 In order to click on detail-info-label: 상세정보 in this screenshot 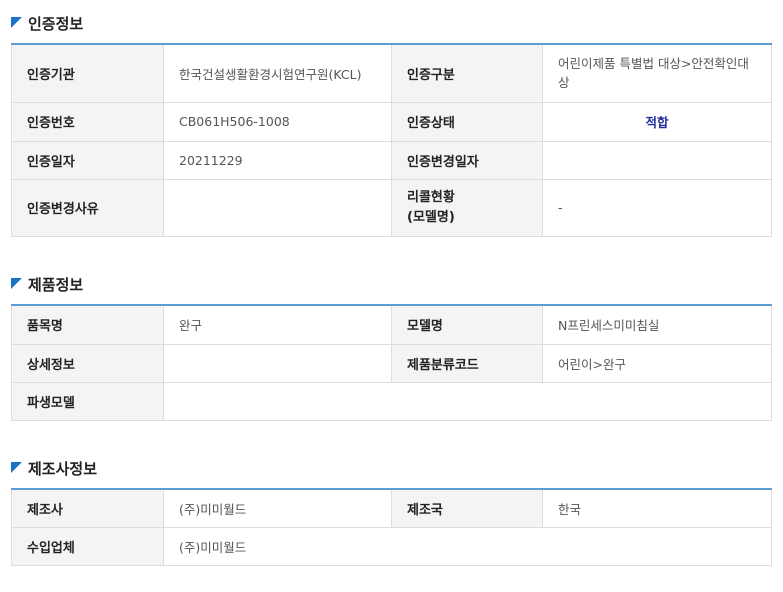, I will do `click(87, 363)`.